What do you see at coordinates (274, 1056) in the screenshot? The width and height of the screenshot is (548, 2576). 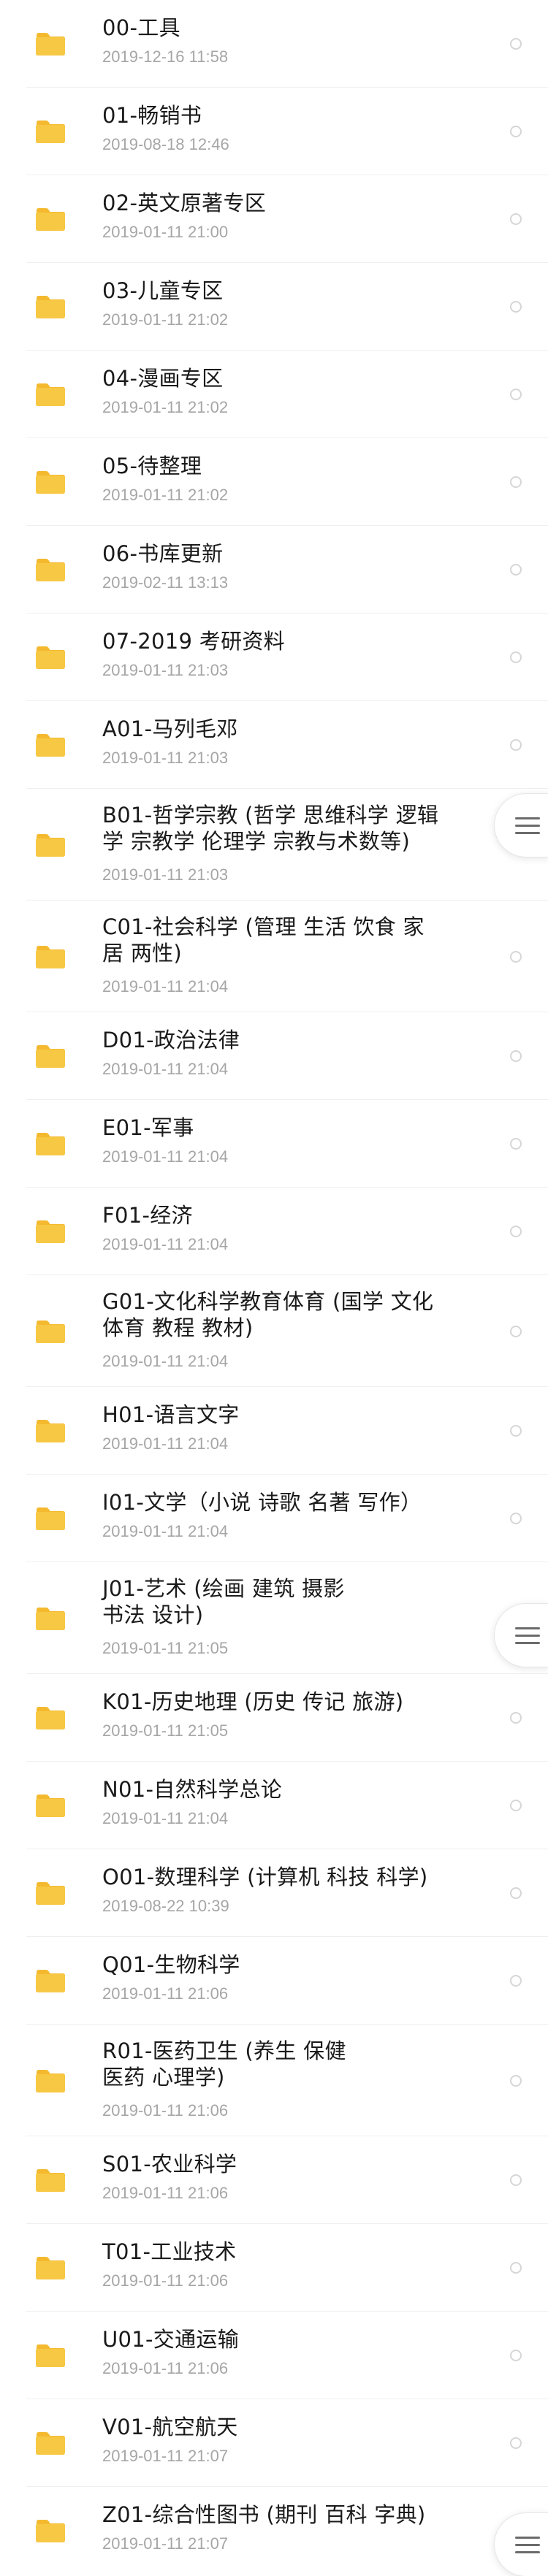 I see `file-row: D01-政治法律 2019-01-11 21:04` at bounding box center [274, 1056].